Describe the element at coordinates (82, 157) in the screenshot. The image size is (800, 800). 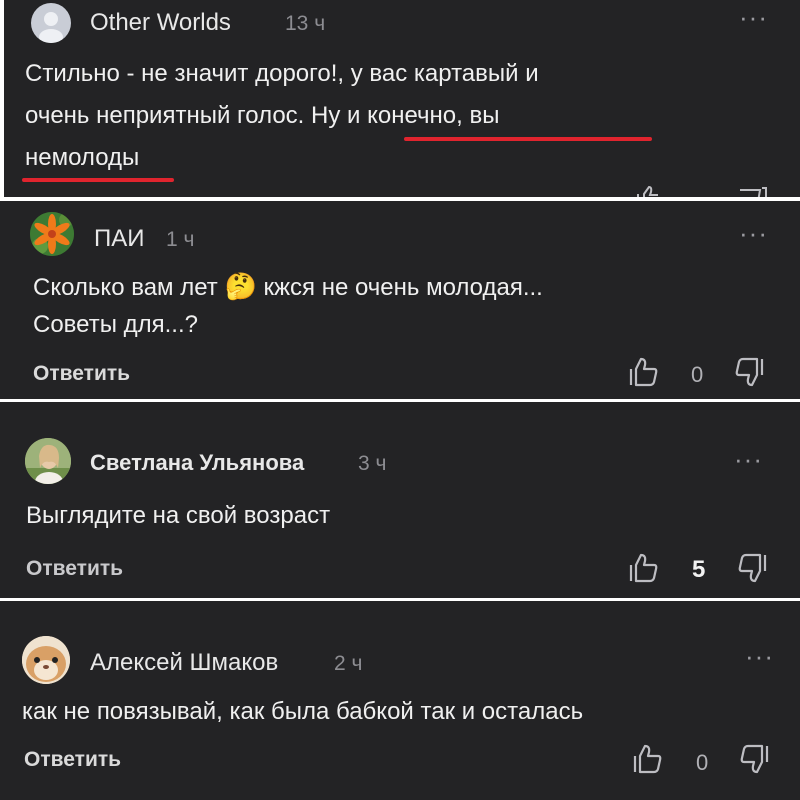
I see `comment-text-line: немолоды` at that location.